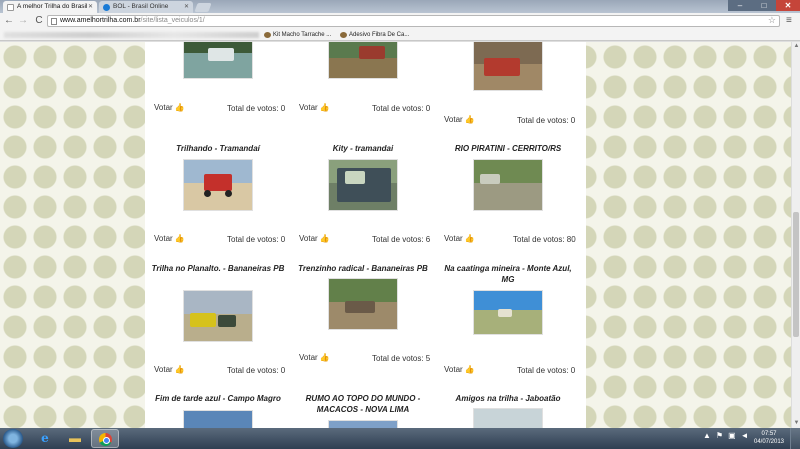  What do you see at coordinates (172, 20) in the screenshot?
I see `url-path: /site/lista_veiculos/1/` at bounding box center [172, 20].